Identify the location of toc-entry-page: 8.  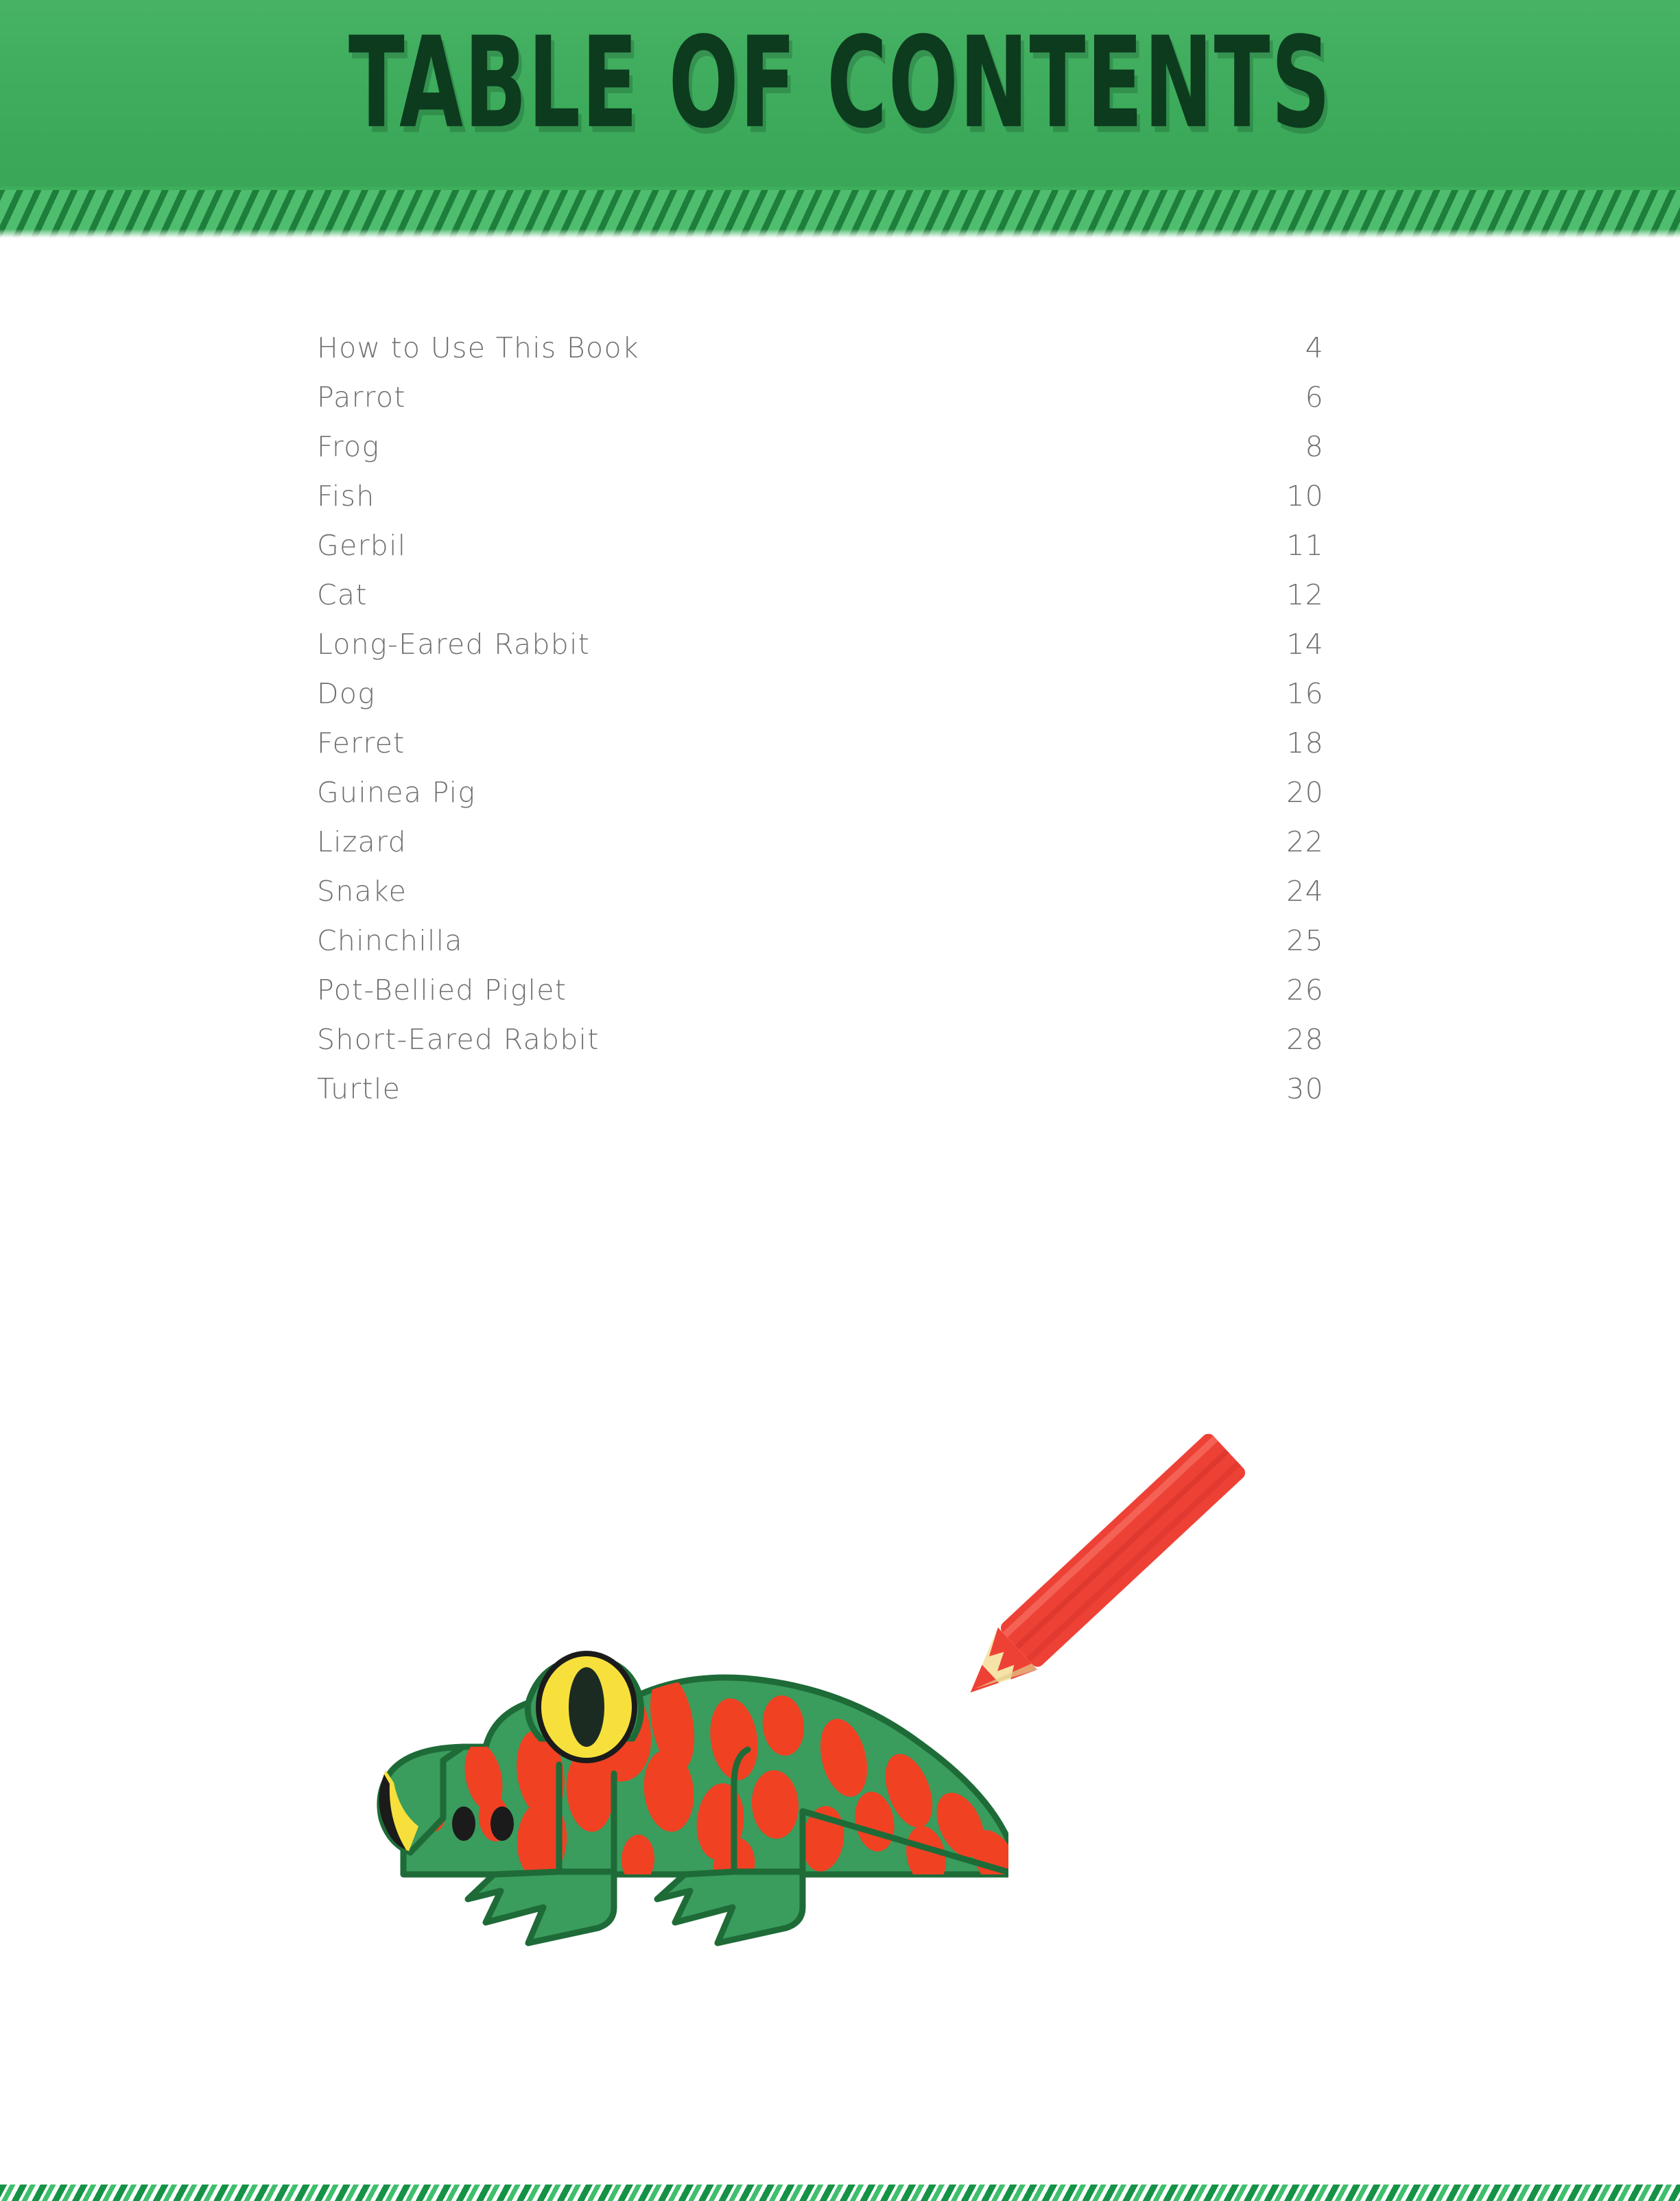
(1314, 446).